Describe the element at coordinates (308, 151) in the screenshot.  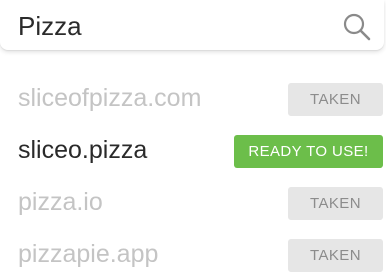
I see `ready-to-use-button: READY TO USE!` at that location.